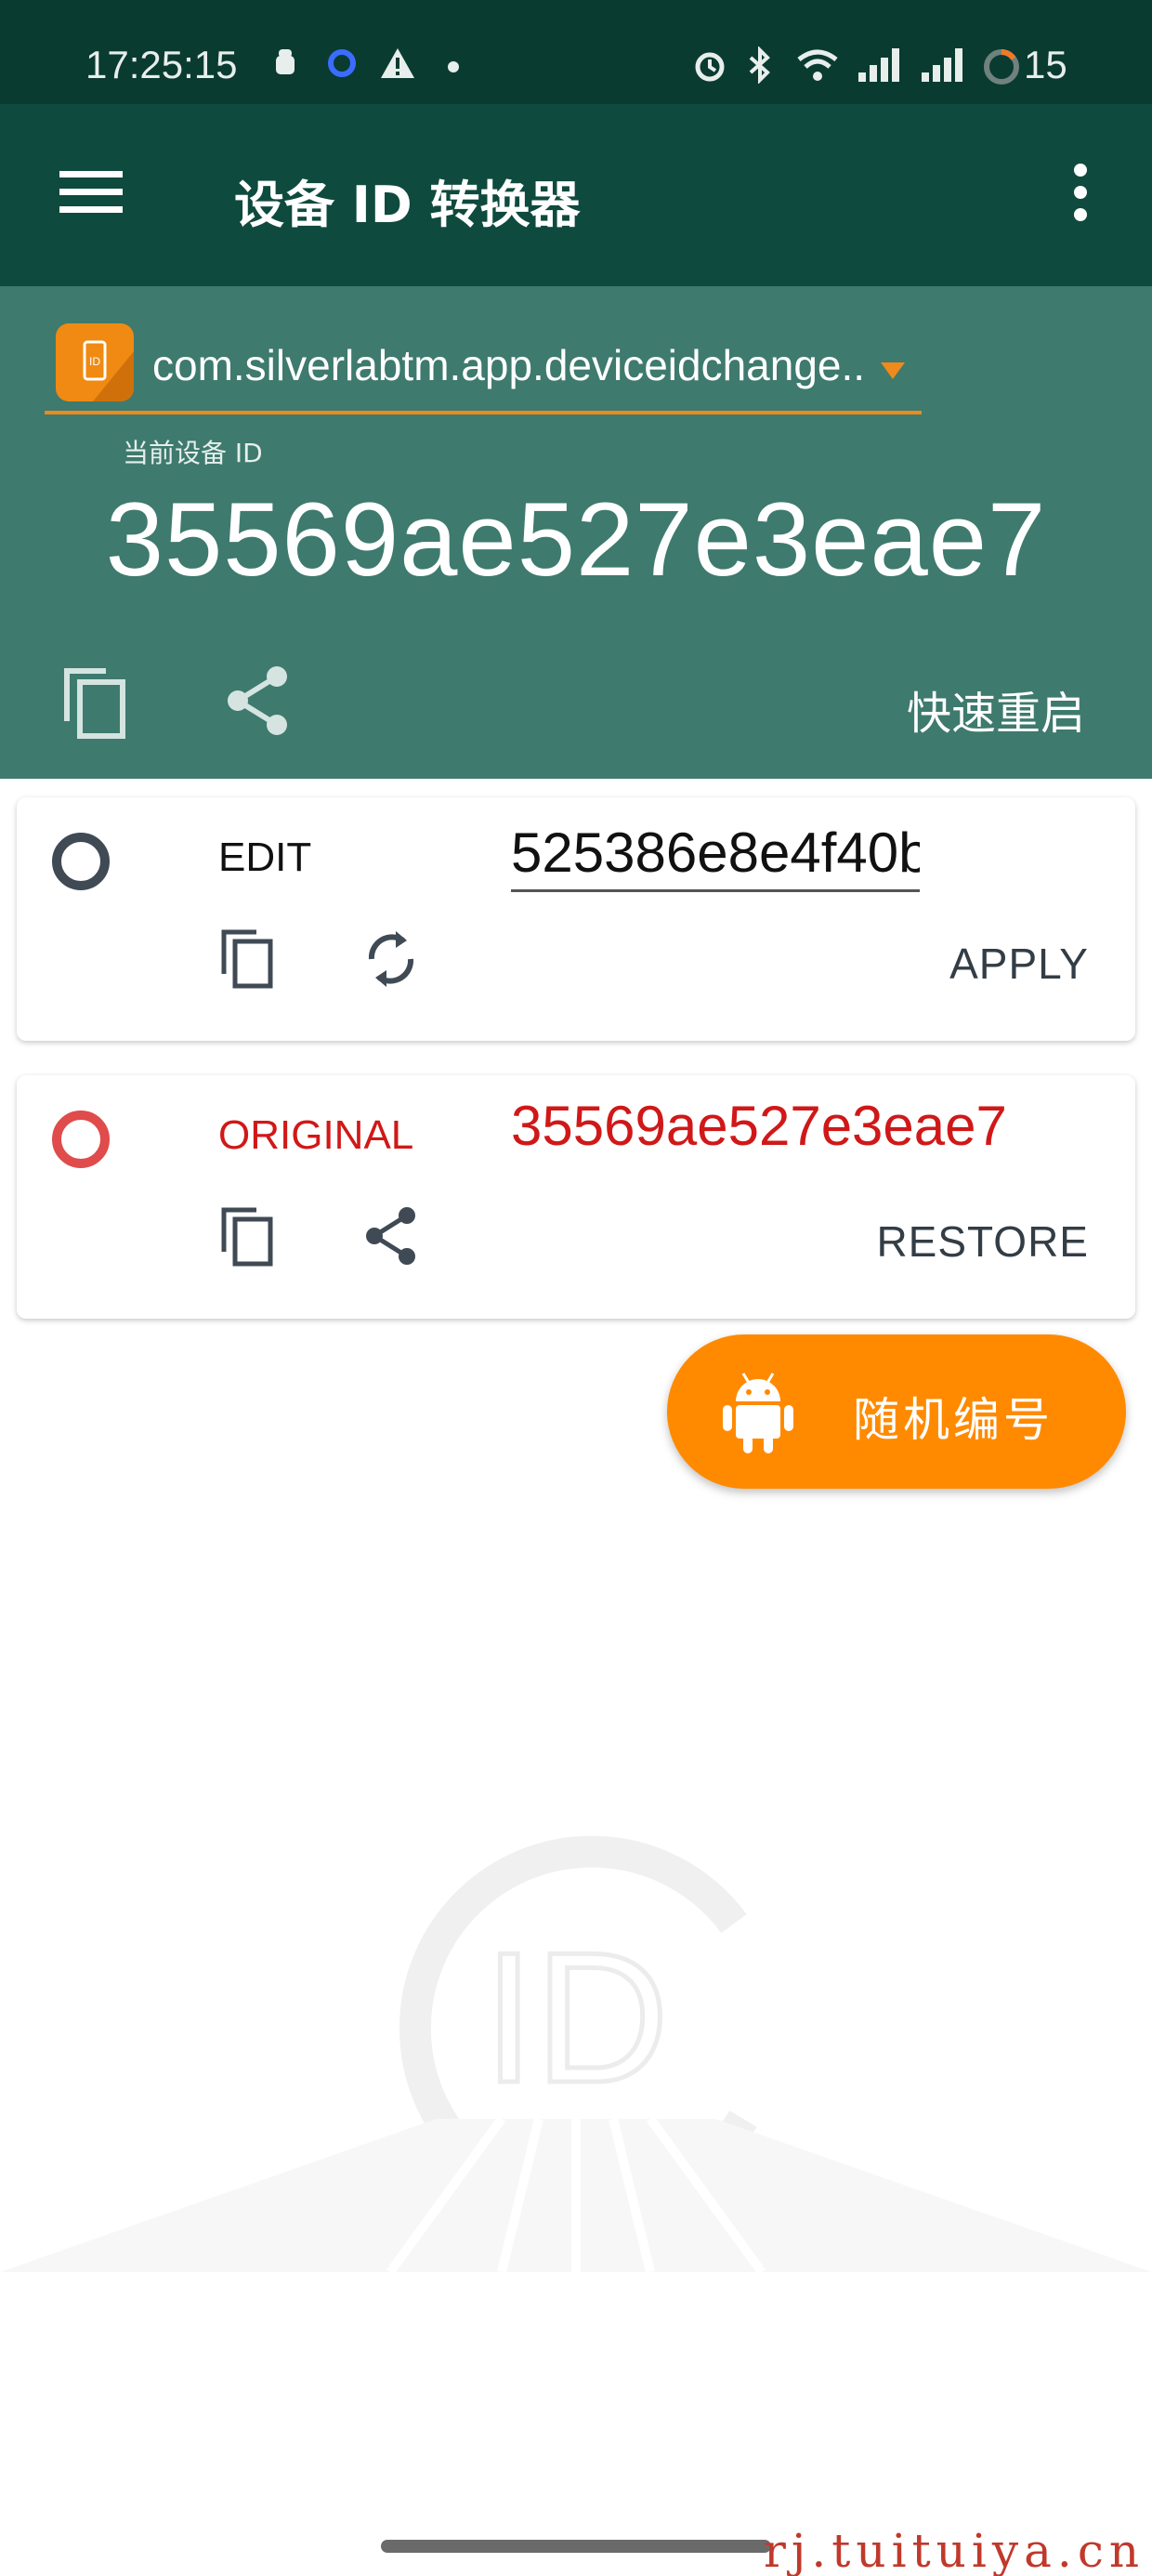  Describe the element at coordinates (91, 192) in the screenshot. I see `hamburger-menu-icon` at that location.